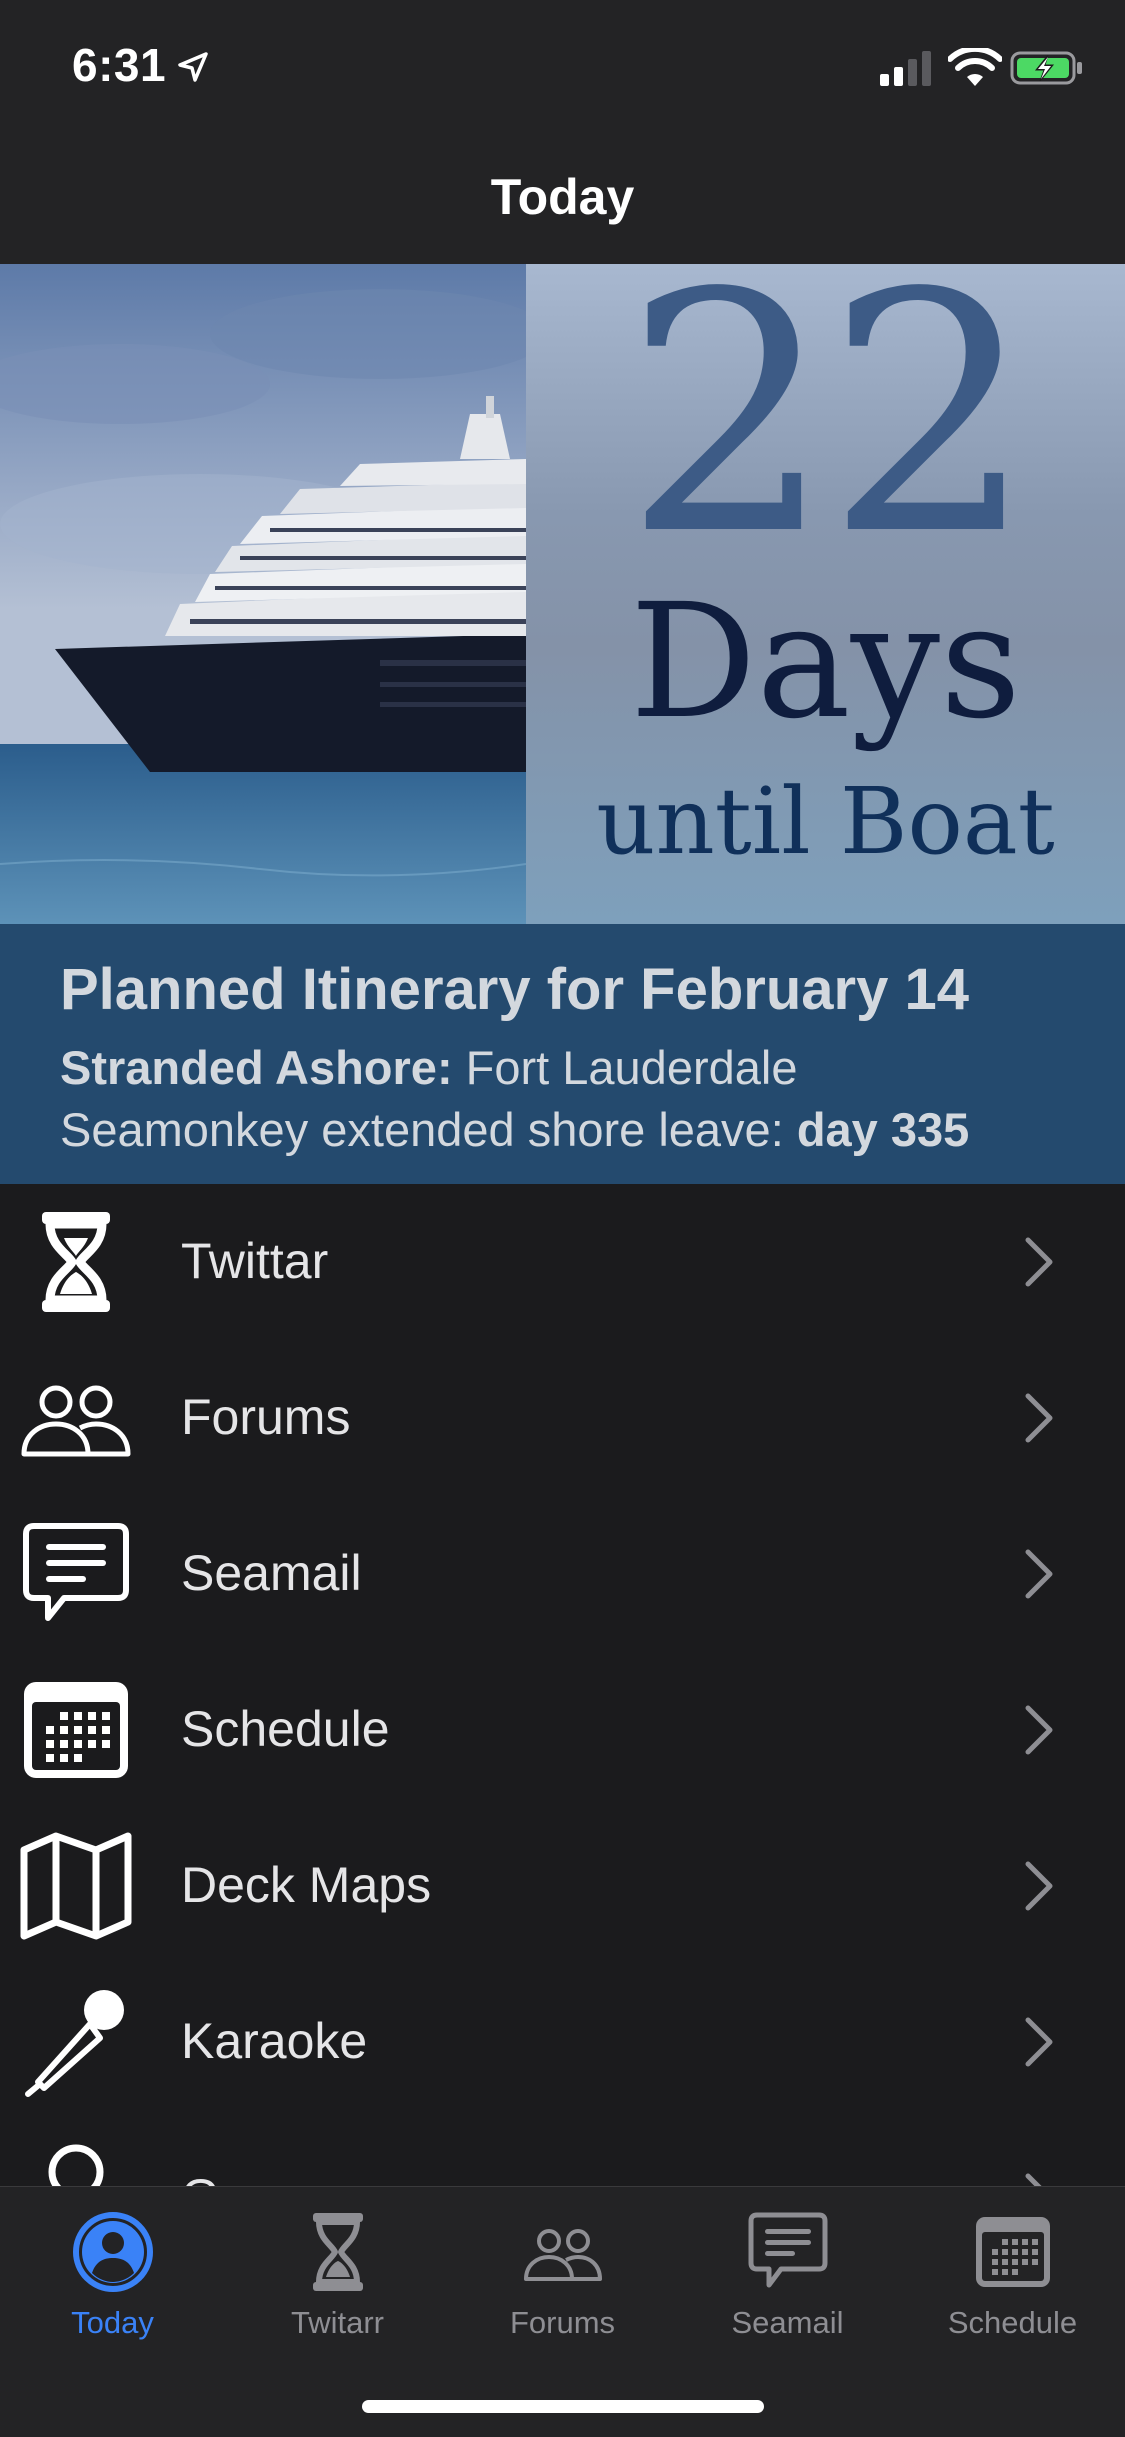  Describe the element at coordinates (256, 1067) in the screenshot. I see `itinerary-port-label: Stranded Ashore:` at that location.